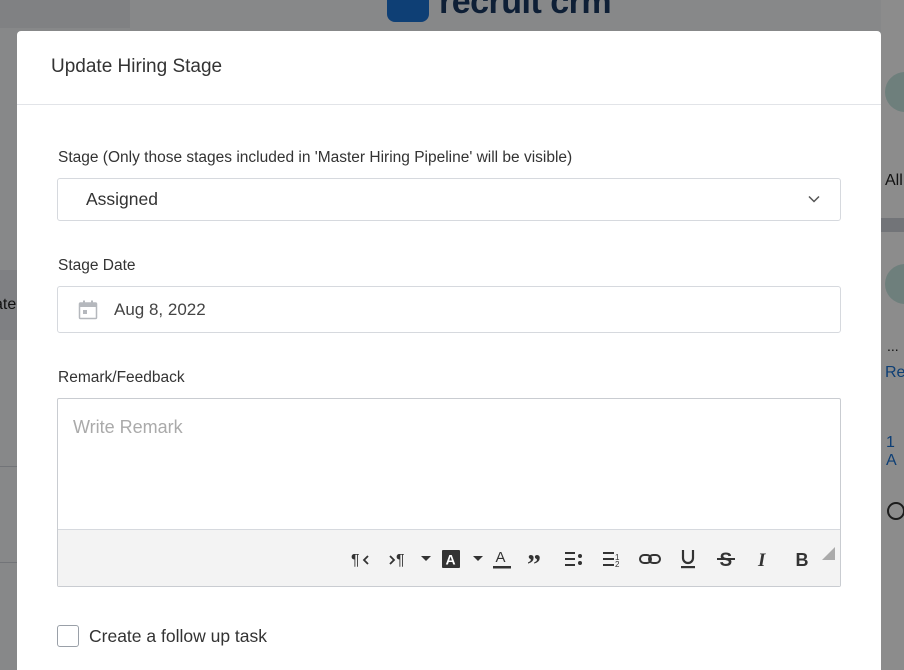 The width and height of the screenshot is (904, 670). Describe the element at coordinates (612, 559) in the screenshot. I see `ordered-list-icon: 12` at that location.